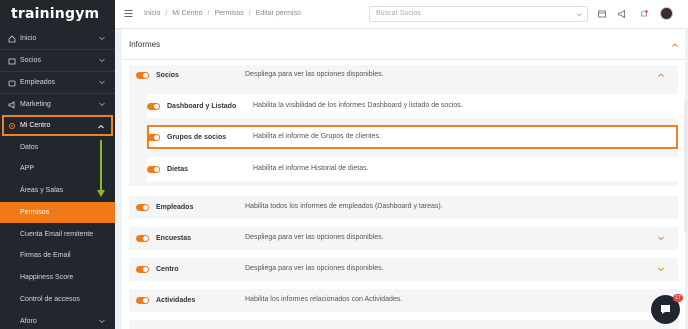 The image size is (688, 329). Describe the element at coordinates (57, 38) in the screenshot. I see `sidebar-item-inicio: Inicio` at that location.